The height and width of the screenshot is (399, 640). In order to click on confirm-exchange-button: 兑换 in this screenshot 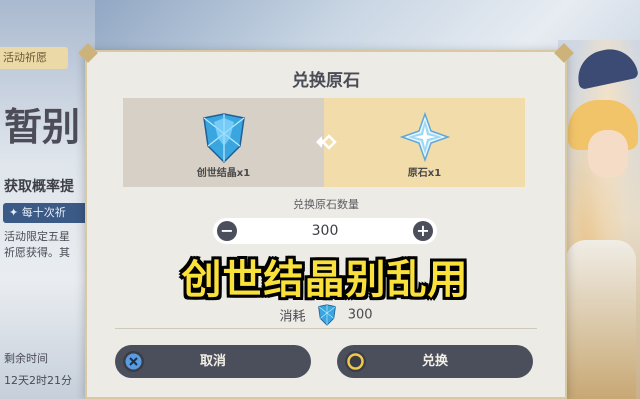, I will do `click(435, 361)`.